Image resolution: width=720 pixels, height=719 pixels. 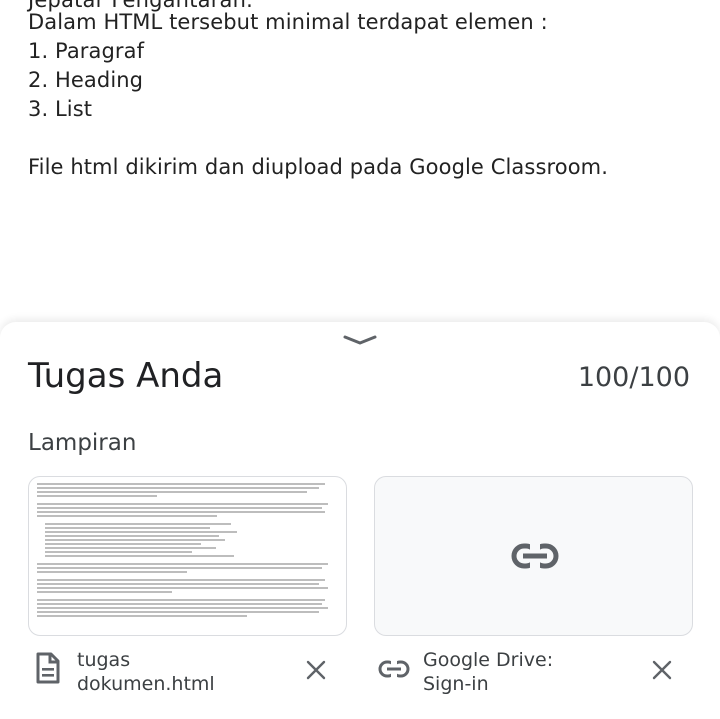 I want to click on attachment-thumbnail-link, so click(x=533, y=556).